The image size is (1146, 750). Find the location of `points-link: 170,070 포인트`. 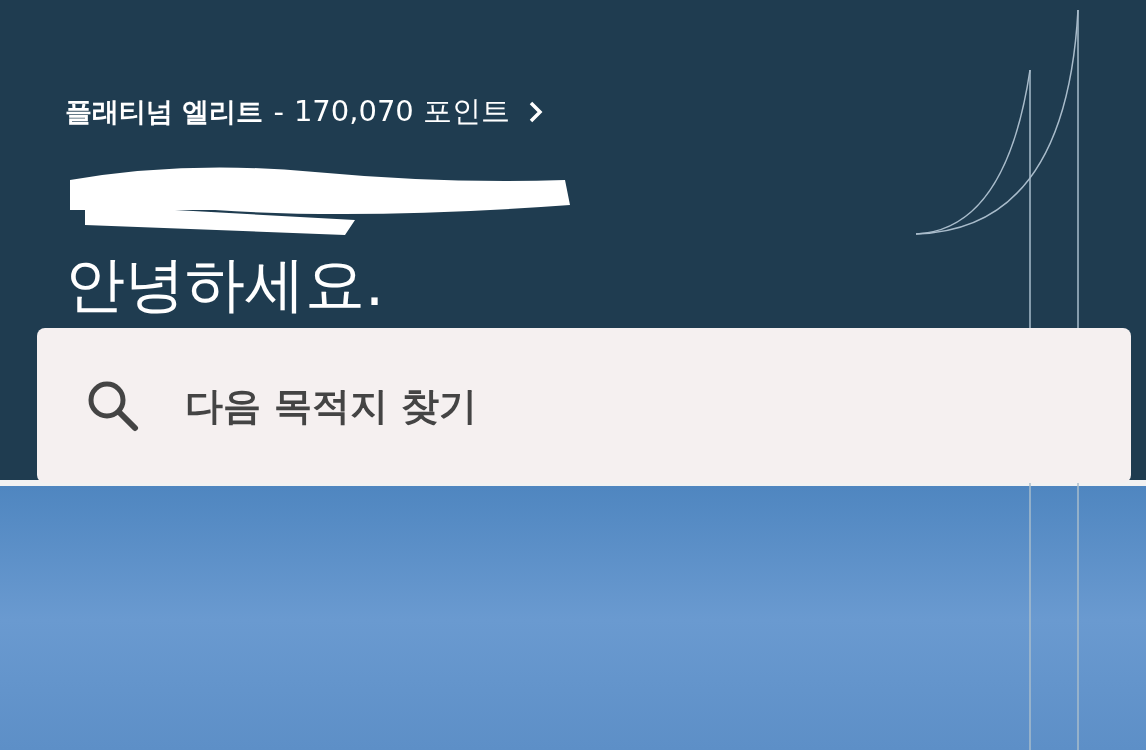

points-link: 170,070 포인트 is located at coordinates (401, 112).